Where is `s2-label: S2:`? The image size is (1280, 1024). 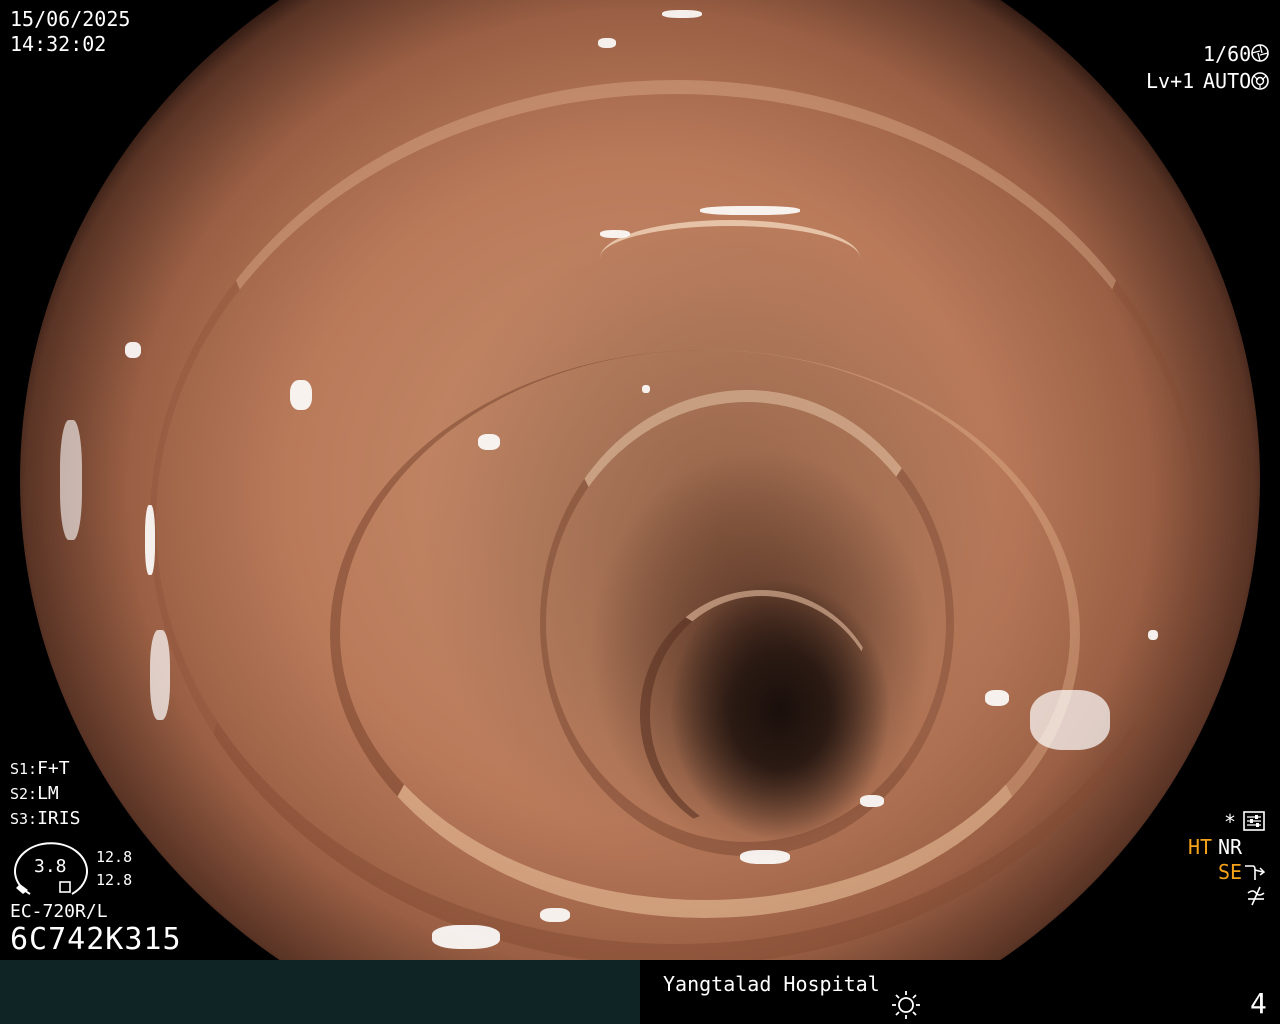 s2-label: S2: is located at coordinates (24, 794).